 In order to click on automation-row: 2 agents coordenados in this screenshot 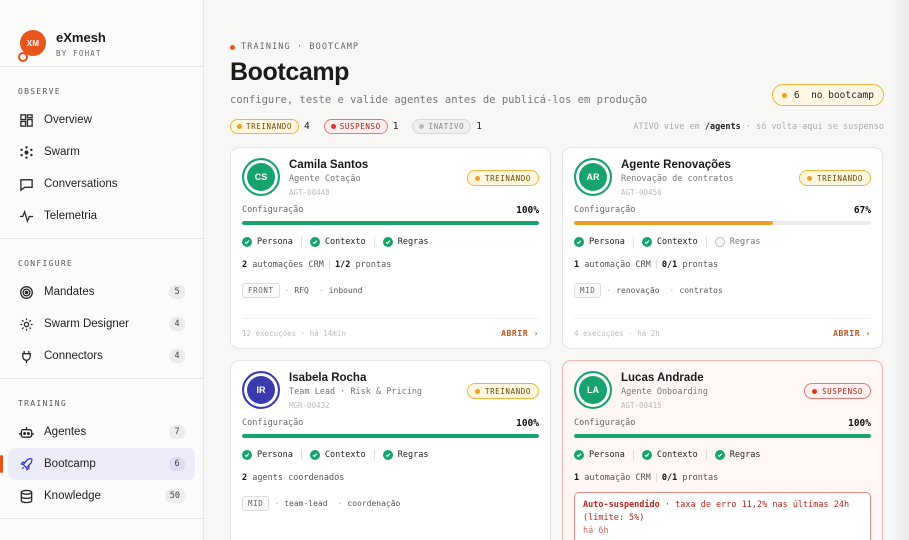, I will do `click(390, 478)`.